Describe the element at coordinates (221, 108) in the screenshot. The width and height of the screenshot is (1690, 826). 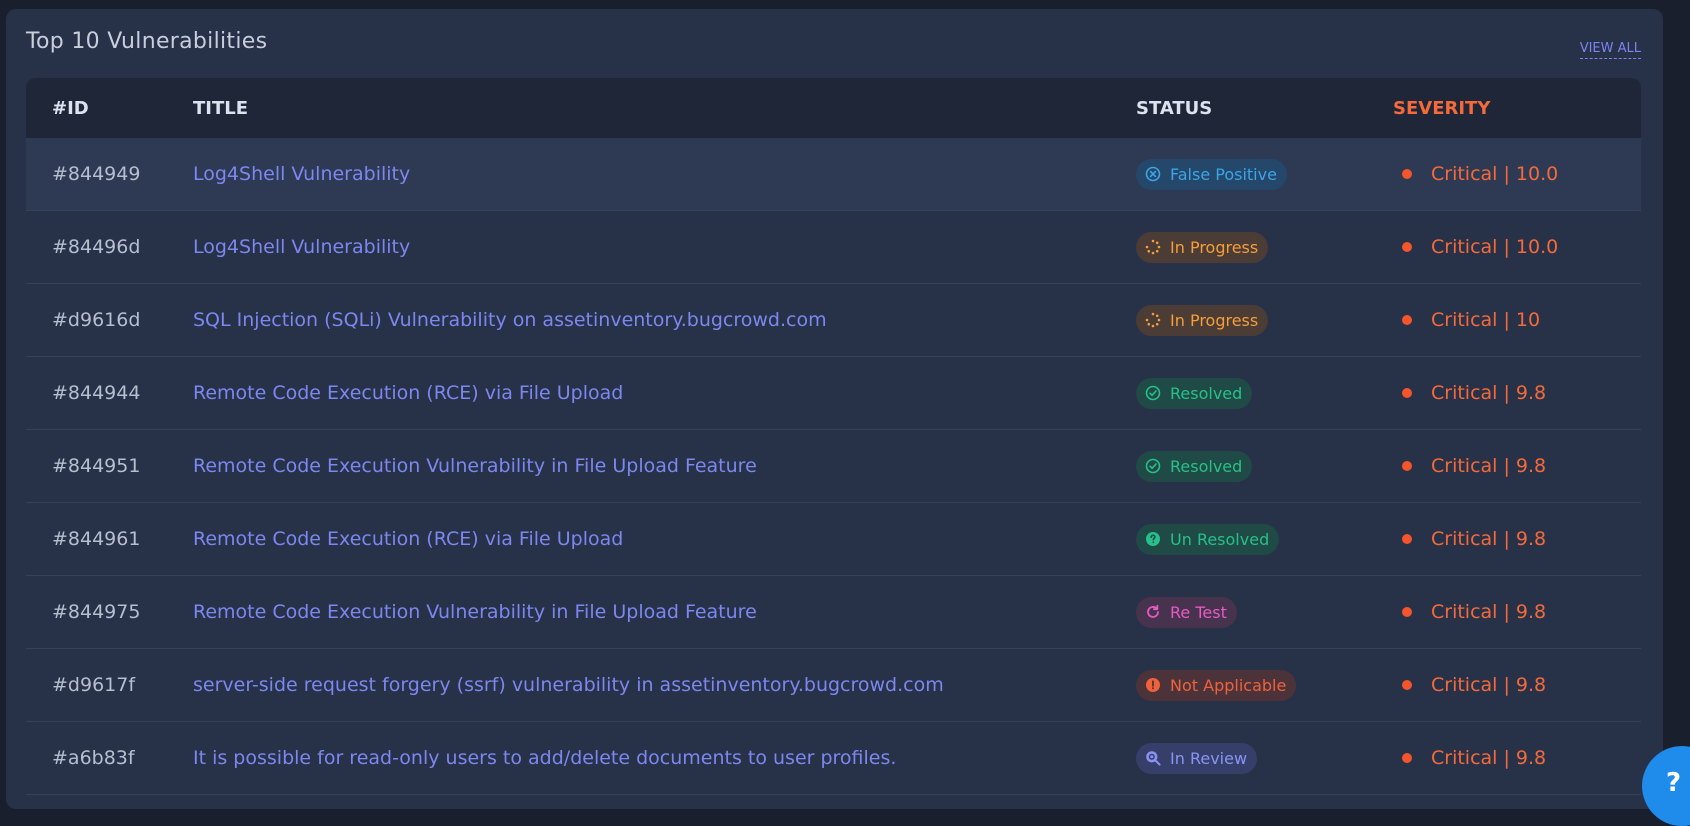
I see `column-header-title: TITLE` at that location.